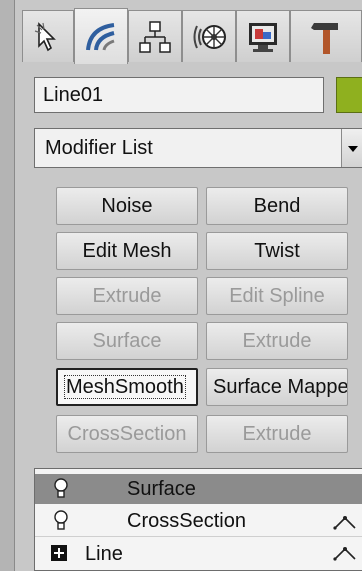 The image size is (362, 571). I want to click on hierarchy-icon, so click(155, 36).